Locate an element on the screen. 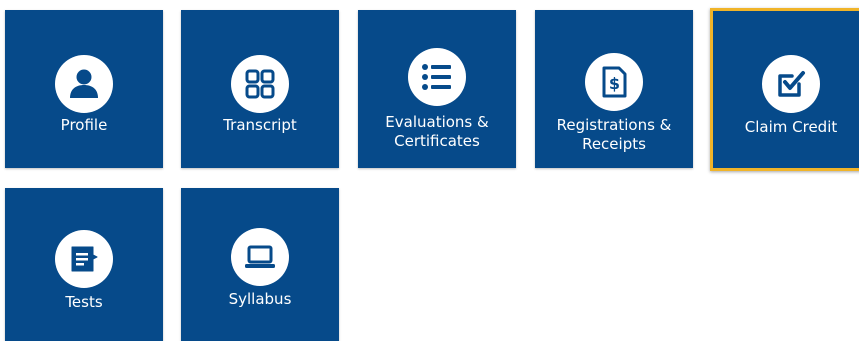  claim-credit-tile: Claim Credit is located at coordinates (784, 89).